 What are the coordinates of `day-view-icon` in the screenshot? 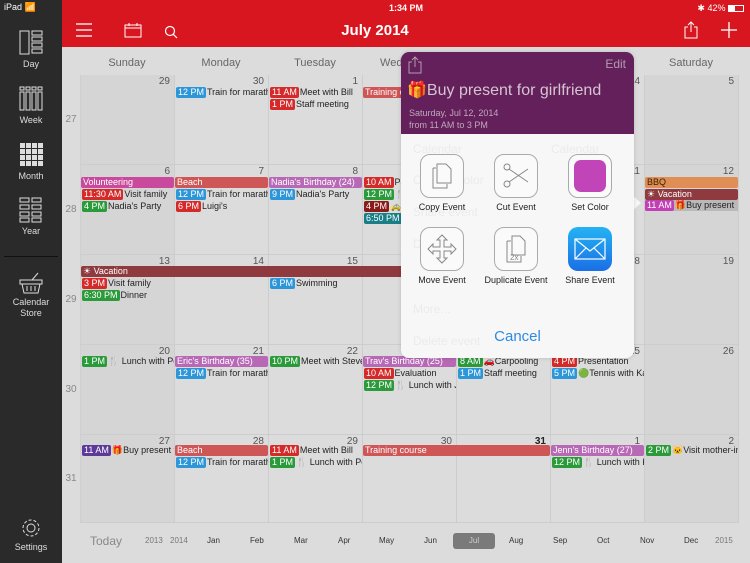 It's located at (31, 42).